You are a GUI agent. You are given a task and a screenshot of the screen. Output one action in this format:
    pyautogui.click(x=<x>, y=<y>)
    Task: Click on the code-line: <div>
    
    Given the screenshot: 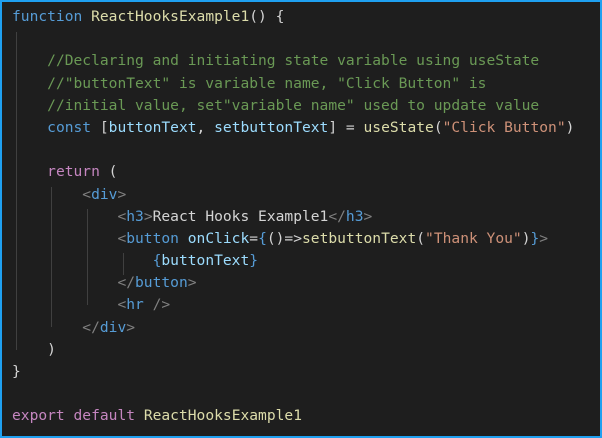 What is the action you would take?
    pyautogui.click(x=293, y=195)
    